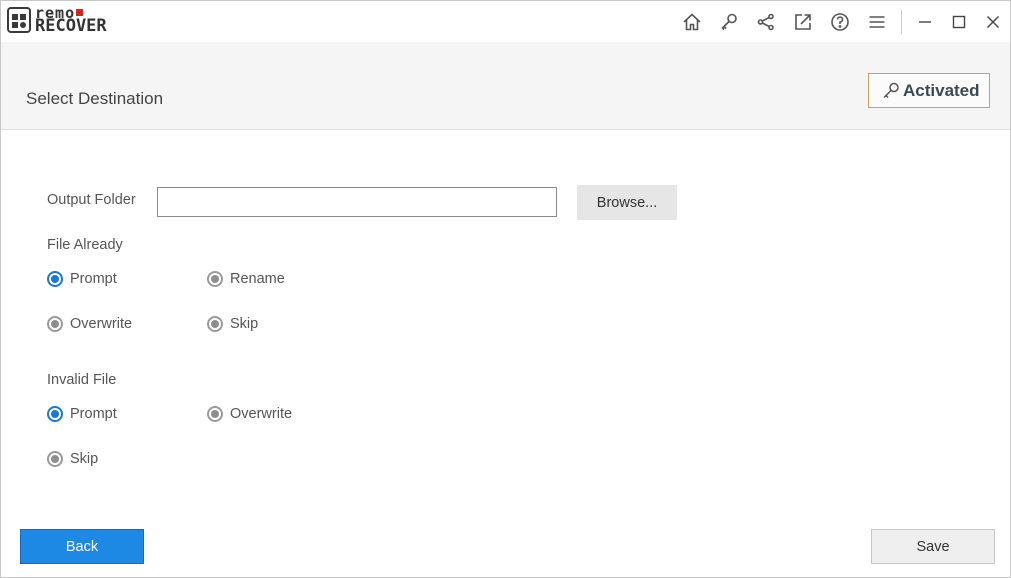 Image resolution: width=1011 pixels, height=578 pixels. I want to click on file-already-skip-radio: Skip, so click(232, 324).